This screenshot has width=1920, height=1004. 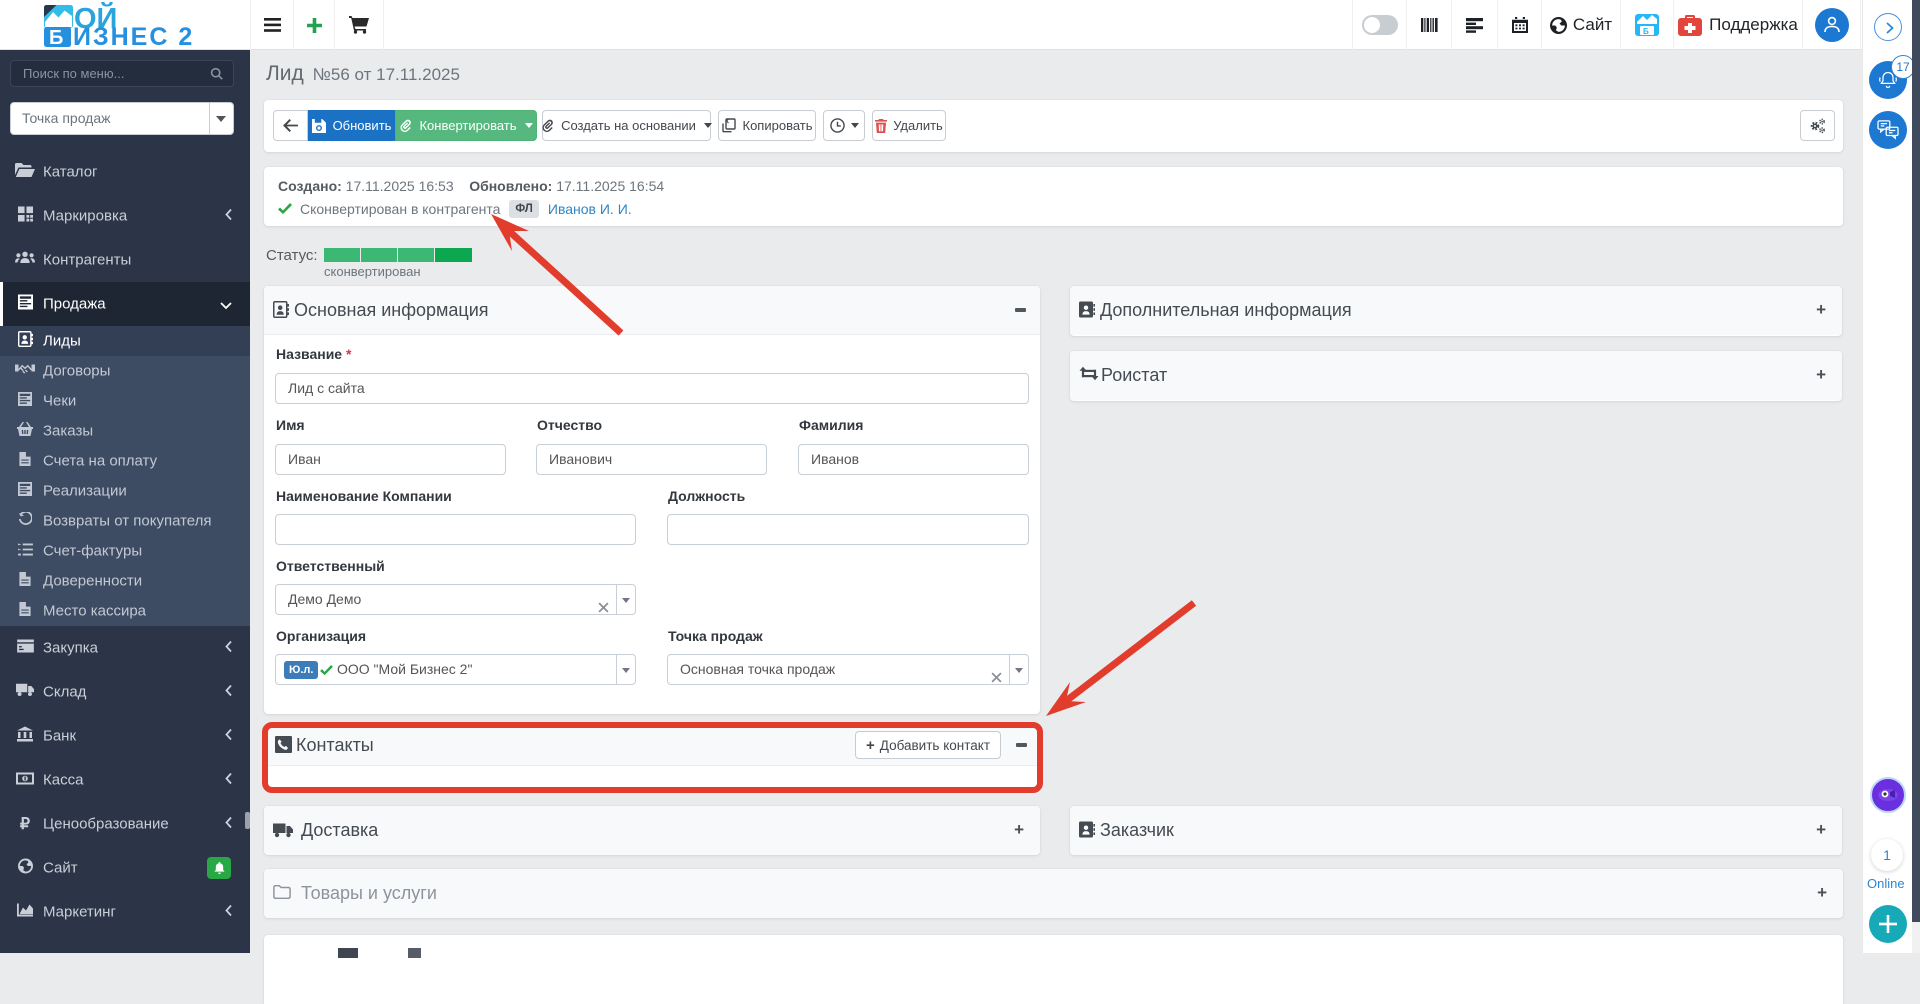 I want to click on svg-text: ИЗНЕС 2, so click(x=133, y=36).